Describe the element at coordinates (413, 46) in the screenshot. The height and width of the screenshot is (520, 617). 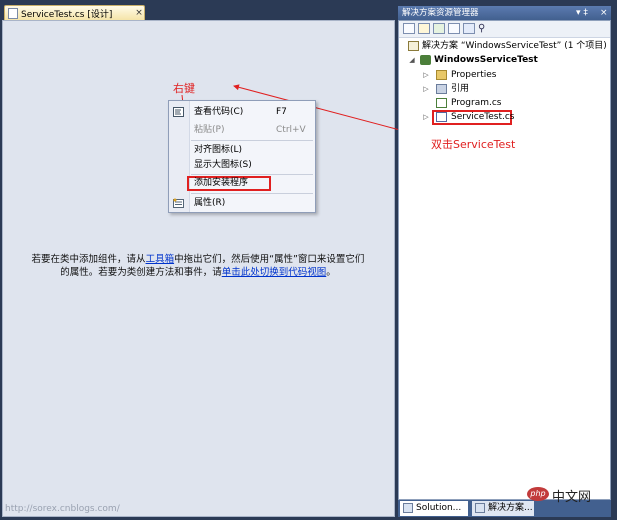
I see `solution-icon` at that location.